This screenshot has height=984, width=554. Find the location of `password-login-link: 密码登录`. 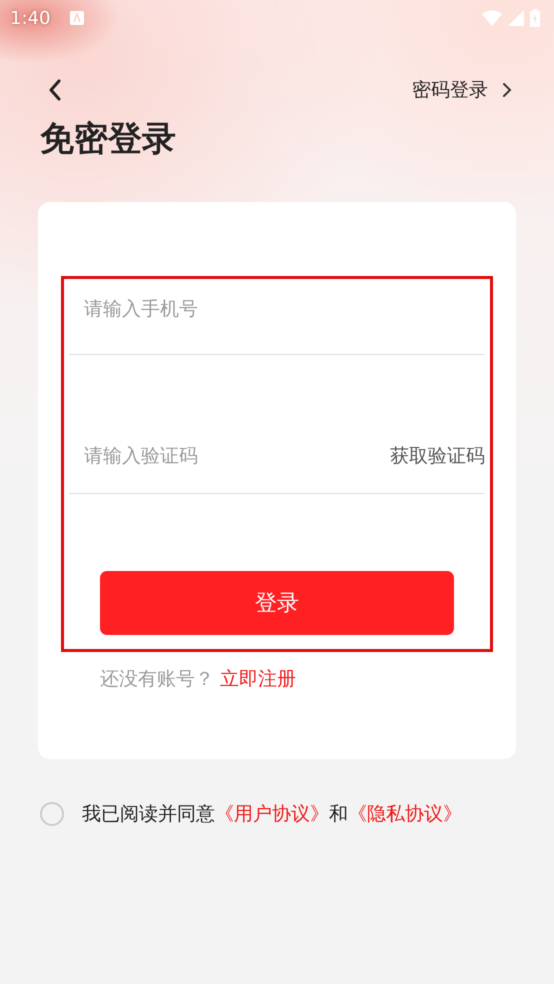

password-login-link: 密码登录 is located at coordinates (462, 90).